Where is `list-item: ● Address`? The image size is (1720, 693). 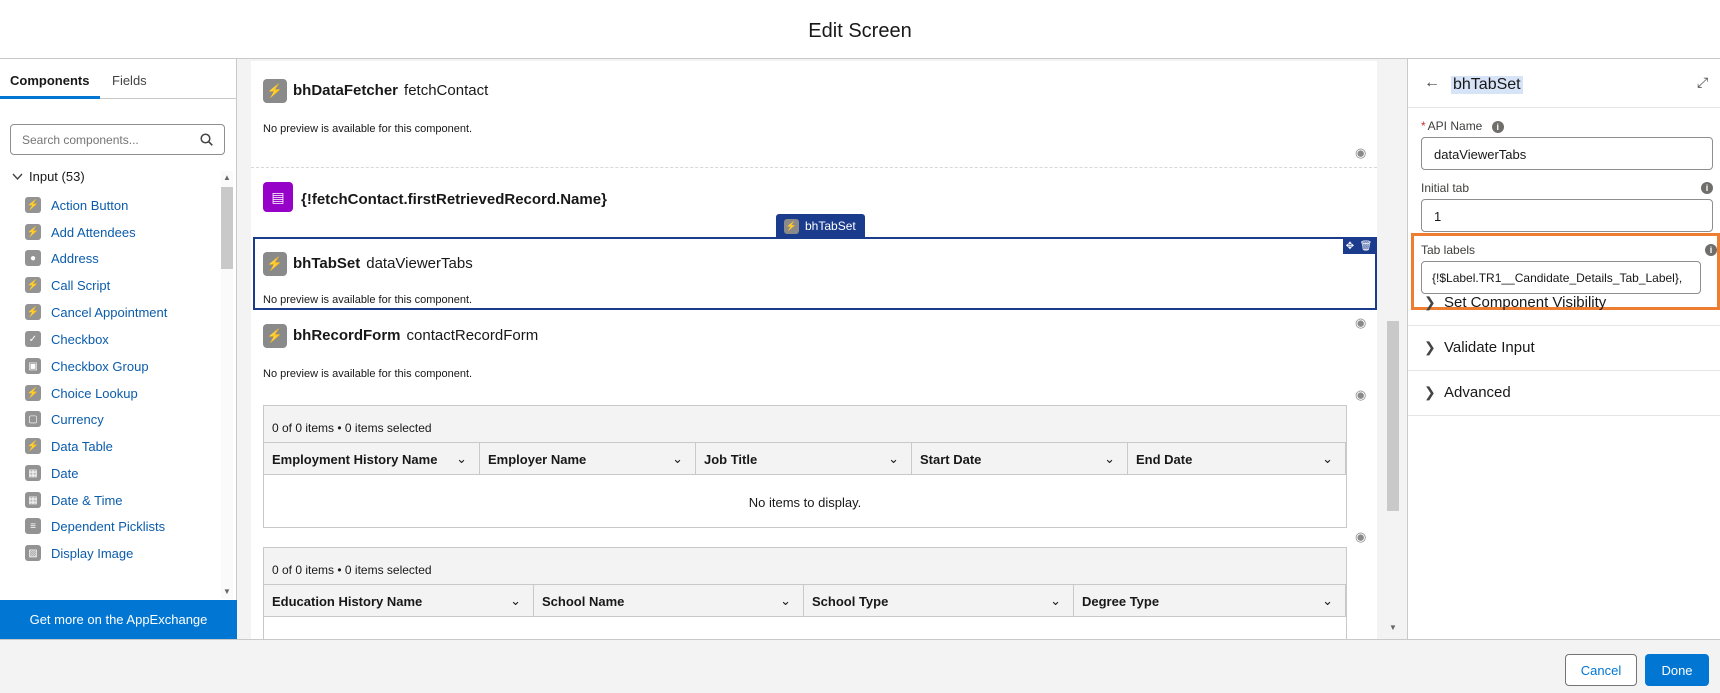
list-item: ● Address is located at coordinates (62, 258).